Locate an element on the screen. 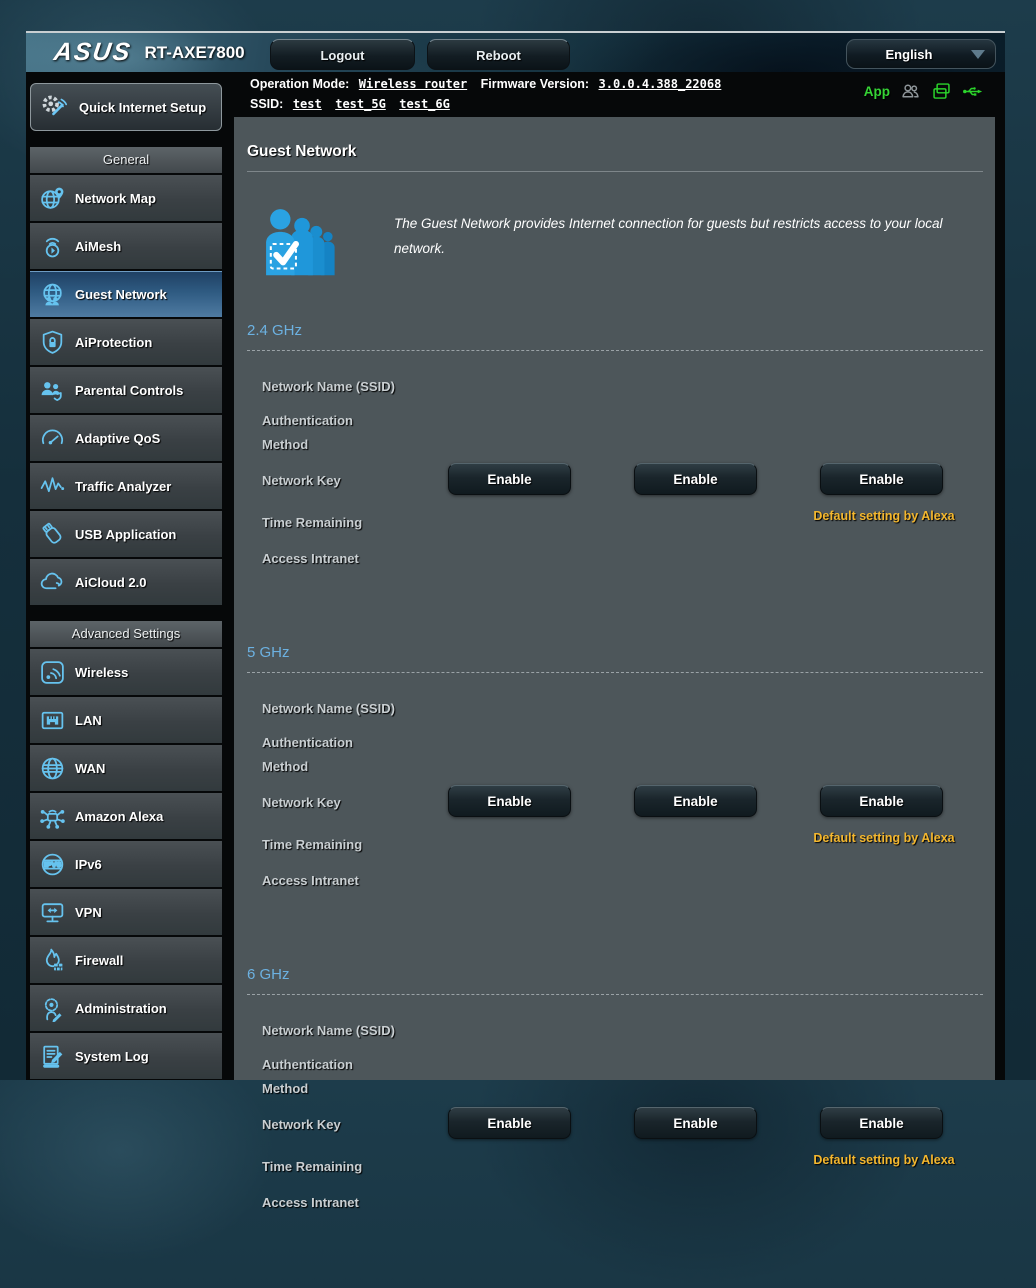 The width and height of the screenshot is (1036, 1288). sidebar-item-label: Parental Controls is located at coordinates (129, 390).